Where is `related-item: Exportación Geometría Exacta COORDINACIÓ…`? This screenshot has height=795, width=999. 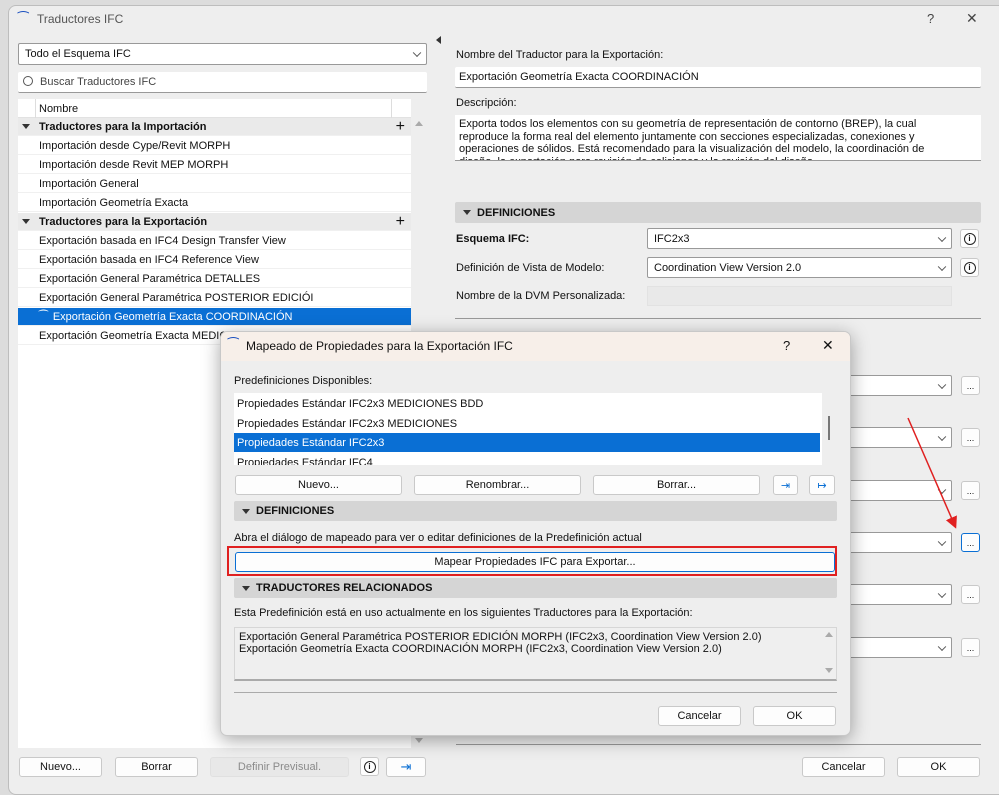
related-item: Exportación Geometría Exacta COORDINACIÓ… is located at coordinates (480, 649).